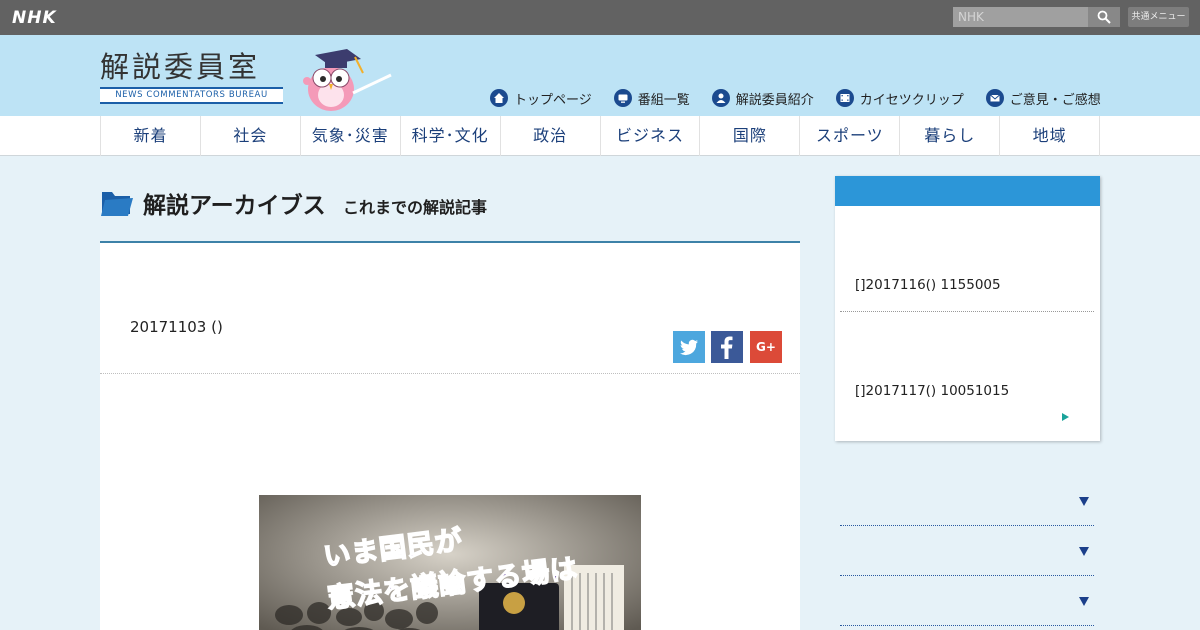  What do you see at coordinates (950, 136) in the screenshot?
I see `category-tab: 暮らし` at bounding box center [950, 136].